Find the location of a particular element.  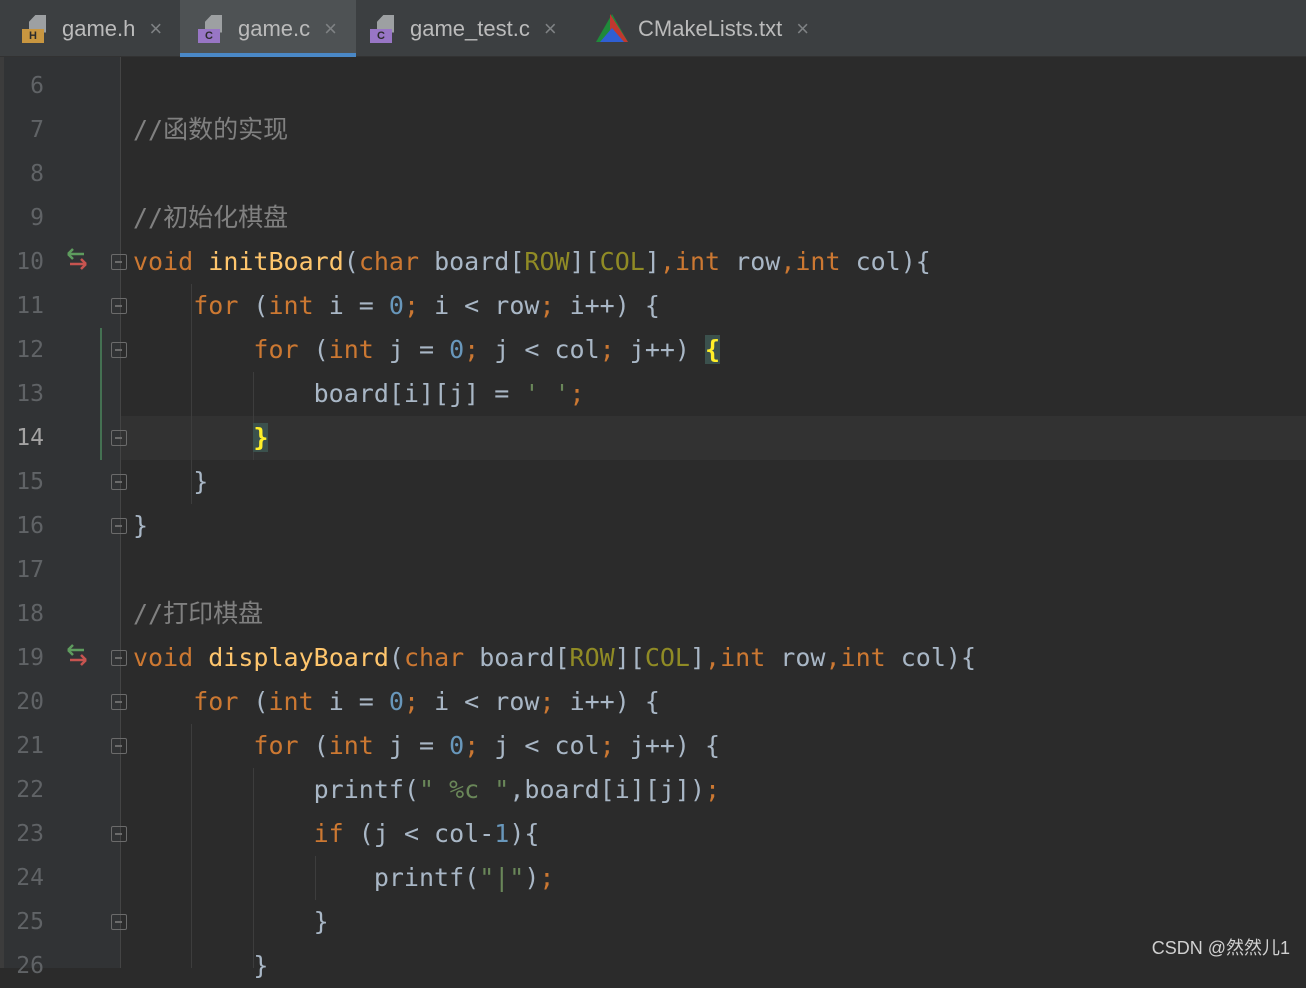

tab-label: CMakeLists.txt is located at coordinates (710, 28).